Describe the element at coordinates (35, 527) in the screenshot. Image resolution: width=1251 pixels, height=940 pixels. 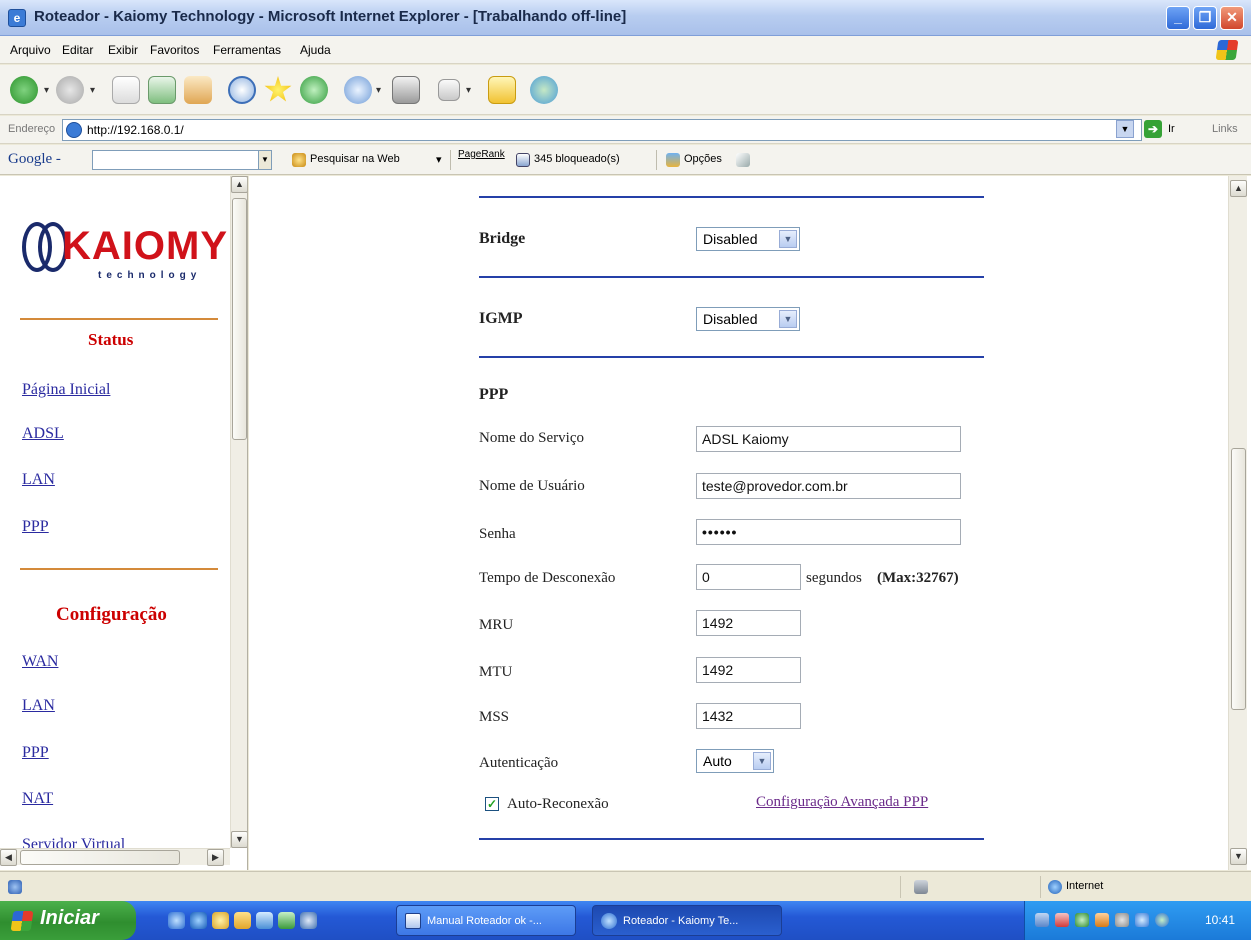
I see `nav-link-status-ppp: PPP` at that location.